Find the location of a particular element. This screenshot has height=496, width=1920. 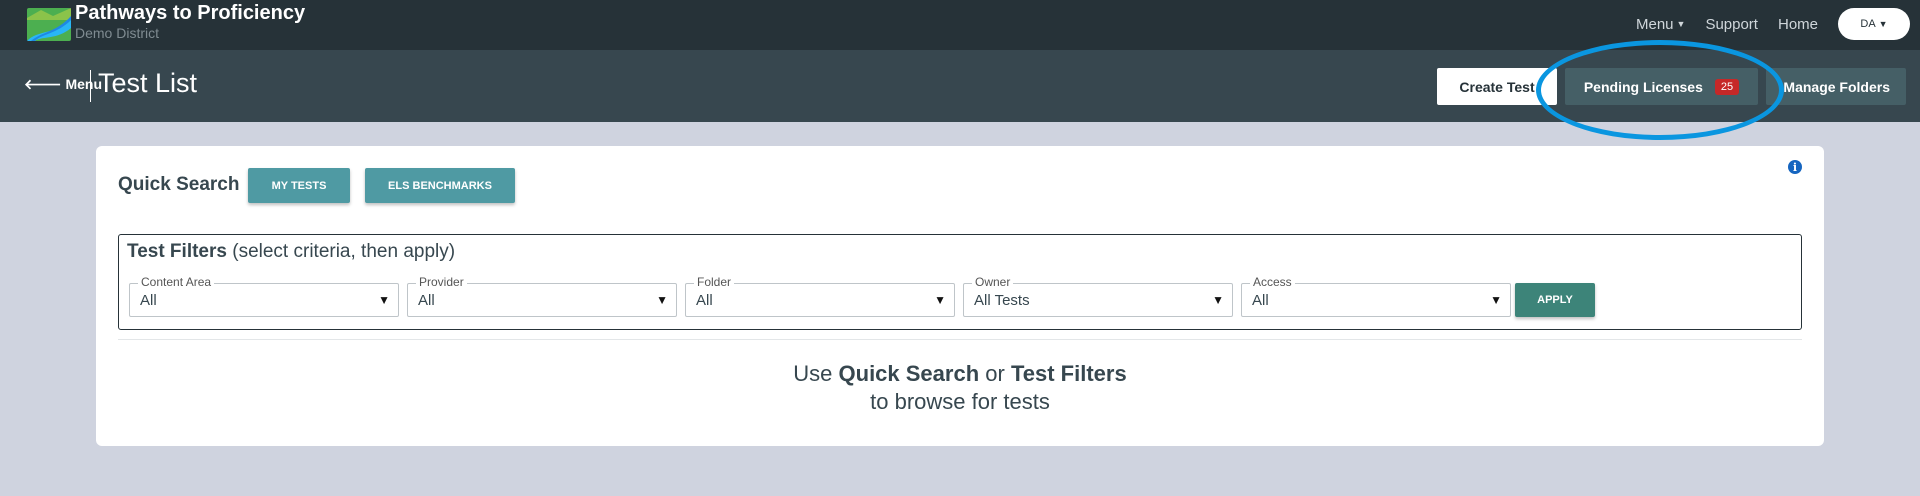

my-tests-button: MY TESTS is located at coordinates (299, 185).